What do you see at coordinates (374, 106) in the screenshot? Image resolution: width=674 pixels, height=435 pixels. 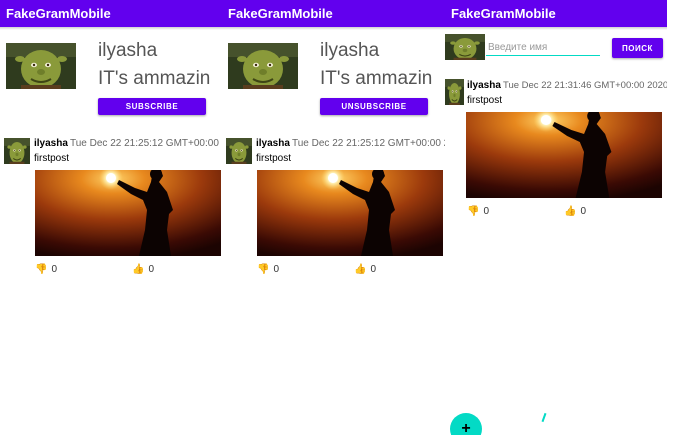 I see `unsubscribe-button: UNSUBSCRIBE` at bounding box center [374, 106].